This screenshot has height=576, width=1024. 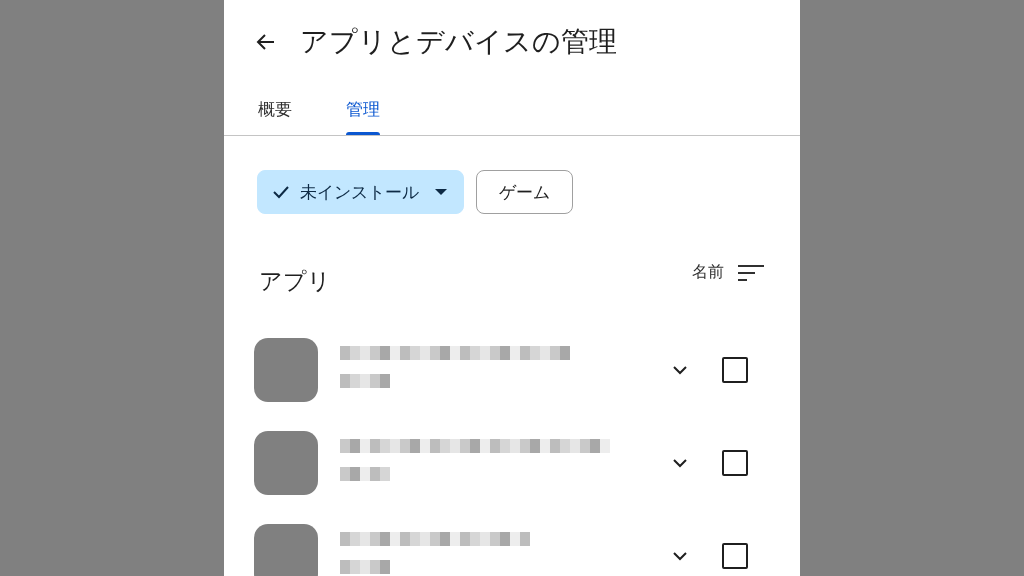 What do you see at coordinates (458, 42) in the screenshot?
I see `page-title: アプリとデバイスの管理` at bounding box center [458, 42].